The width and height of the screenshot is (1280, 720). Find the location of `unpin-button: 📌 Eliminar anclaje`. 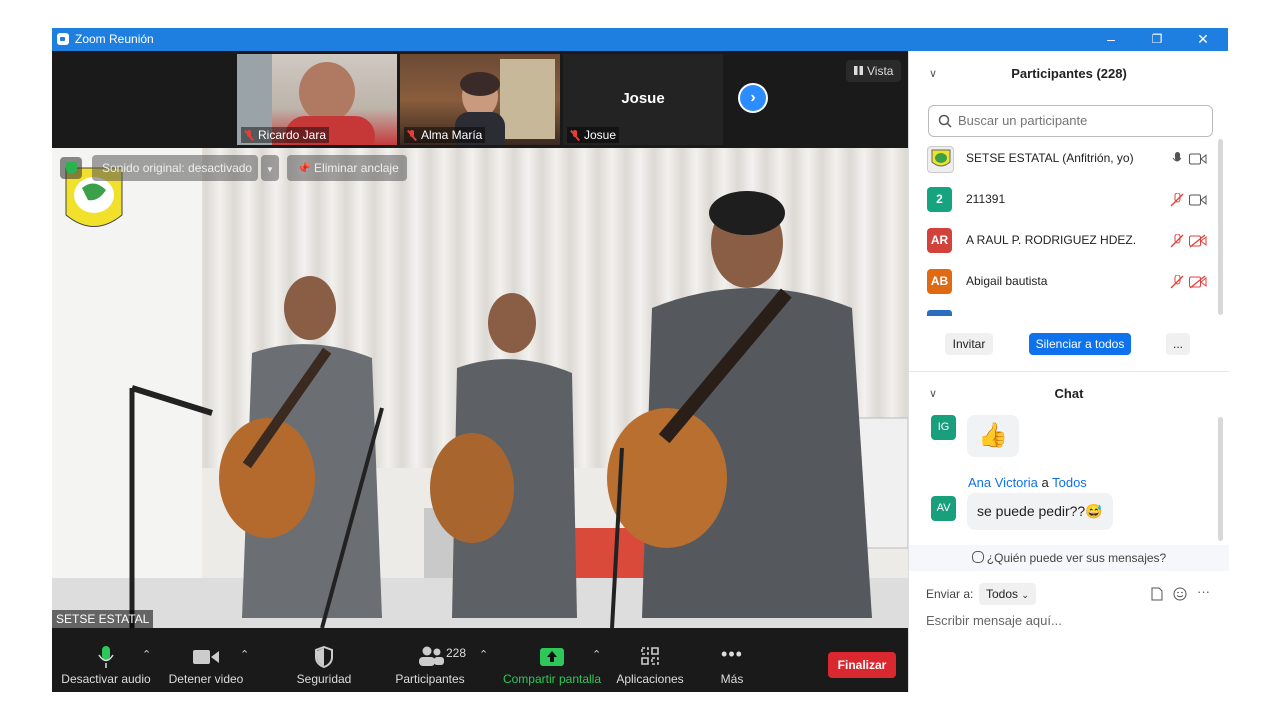

unpin-button: 📌 Eliminar anclaje is located at coordinates (347, 168).